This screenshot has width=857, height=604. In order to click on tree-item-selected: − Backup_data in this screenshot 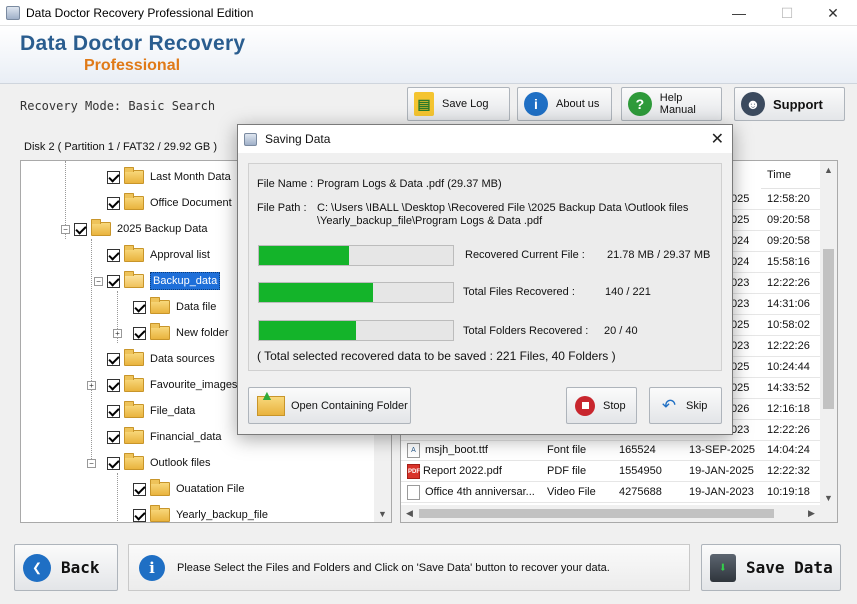, I will do `click(157, 281)`.